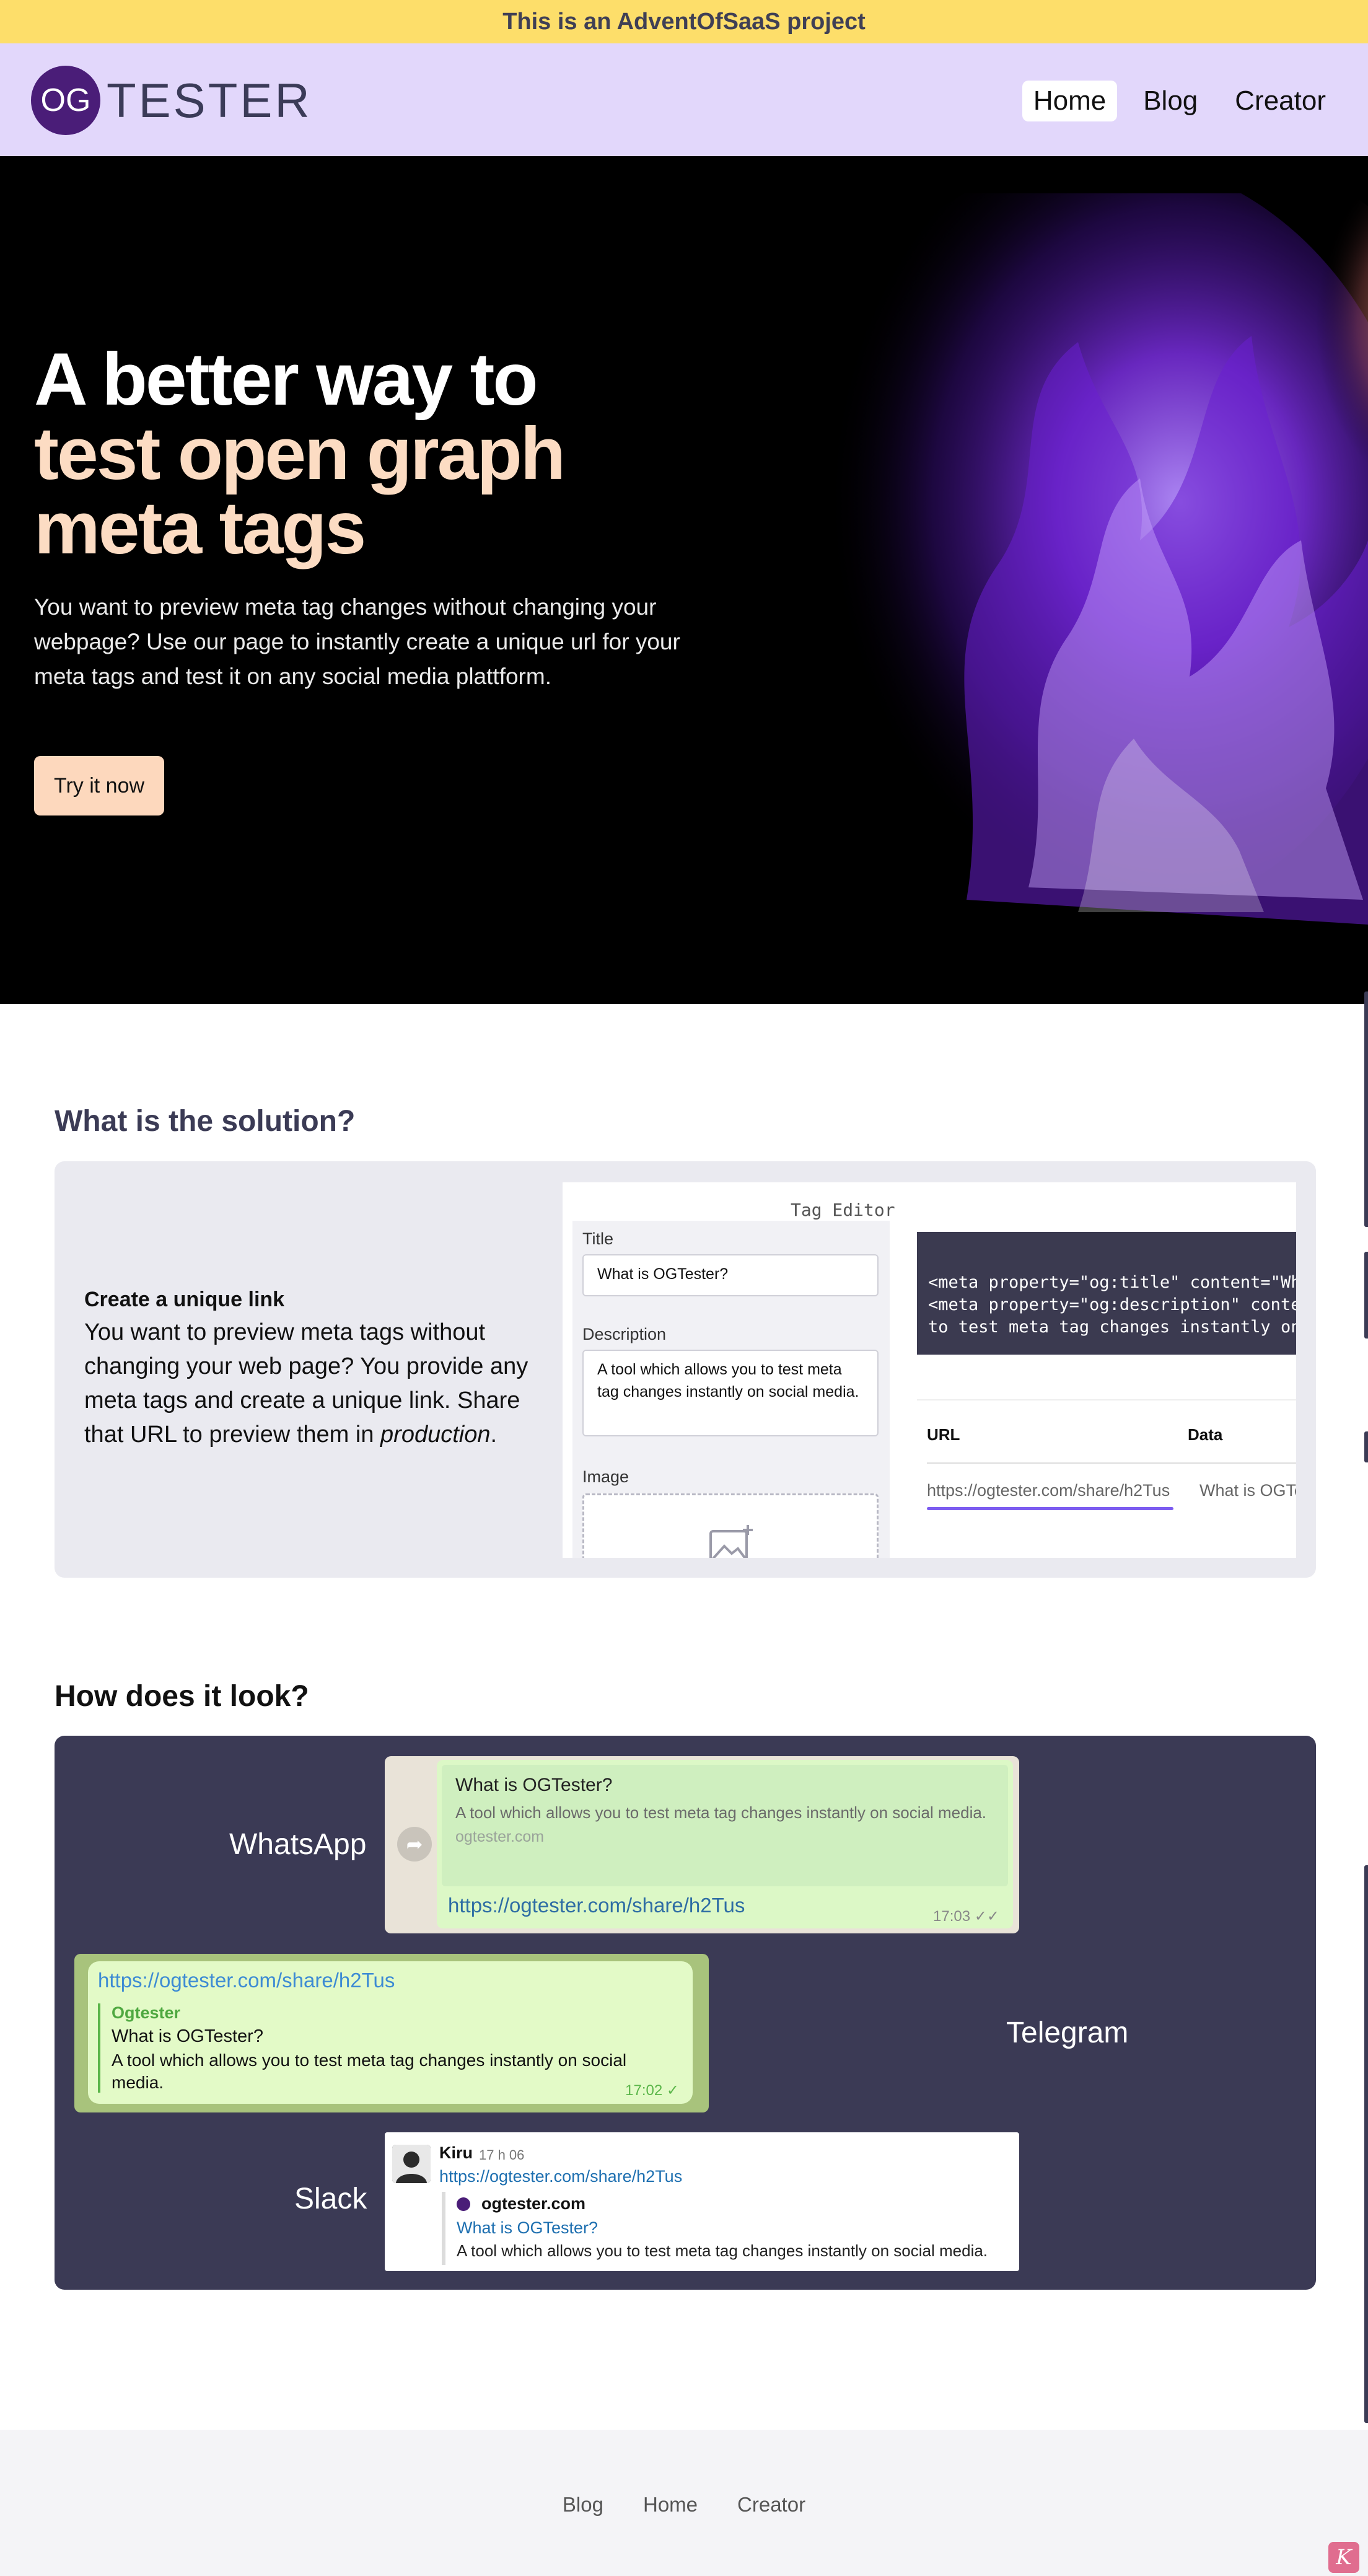 The image size is (1368, 2576). I want to click on slack-label: Slack, so click(330, 2199).